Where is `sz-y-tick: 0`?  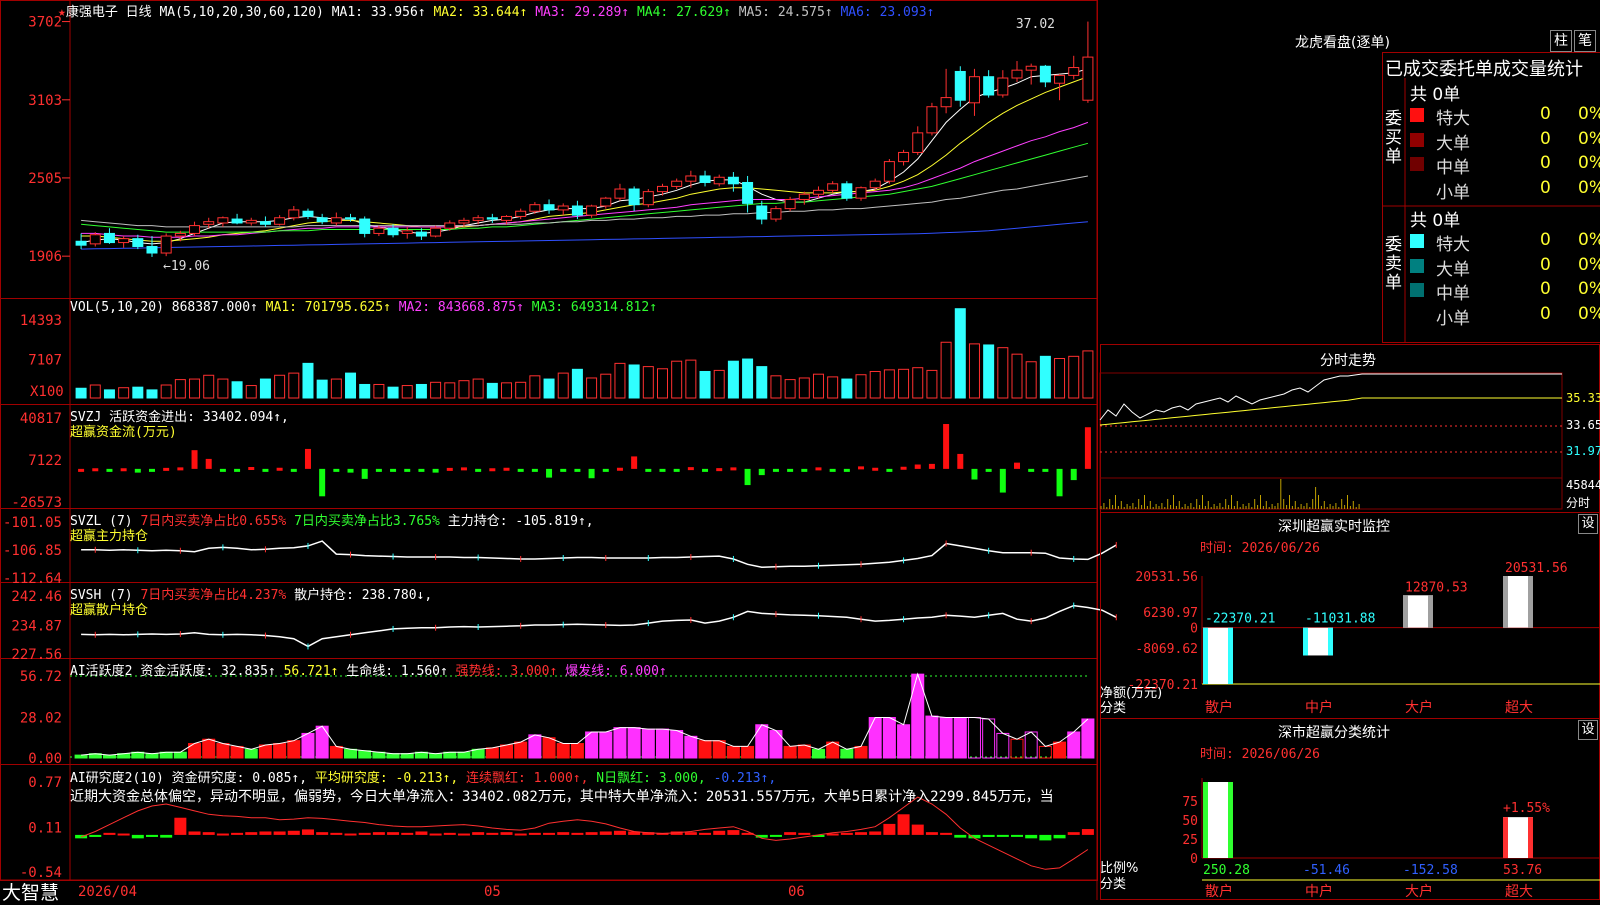 sz-y-tick: 0 is located at coordinates (1194, 629).